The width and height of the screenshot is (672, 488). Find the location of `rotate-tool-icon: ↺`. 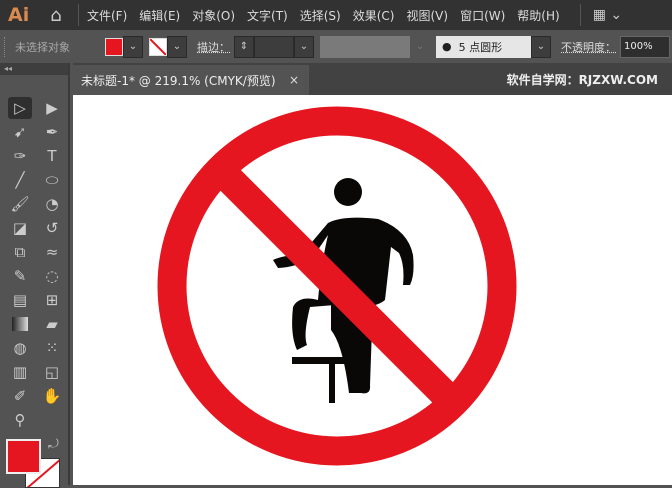

rotate-tool-icon: ↺ is located at coordinates (52, 228).